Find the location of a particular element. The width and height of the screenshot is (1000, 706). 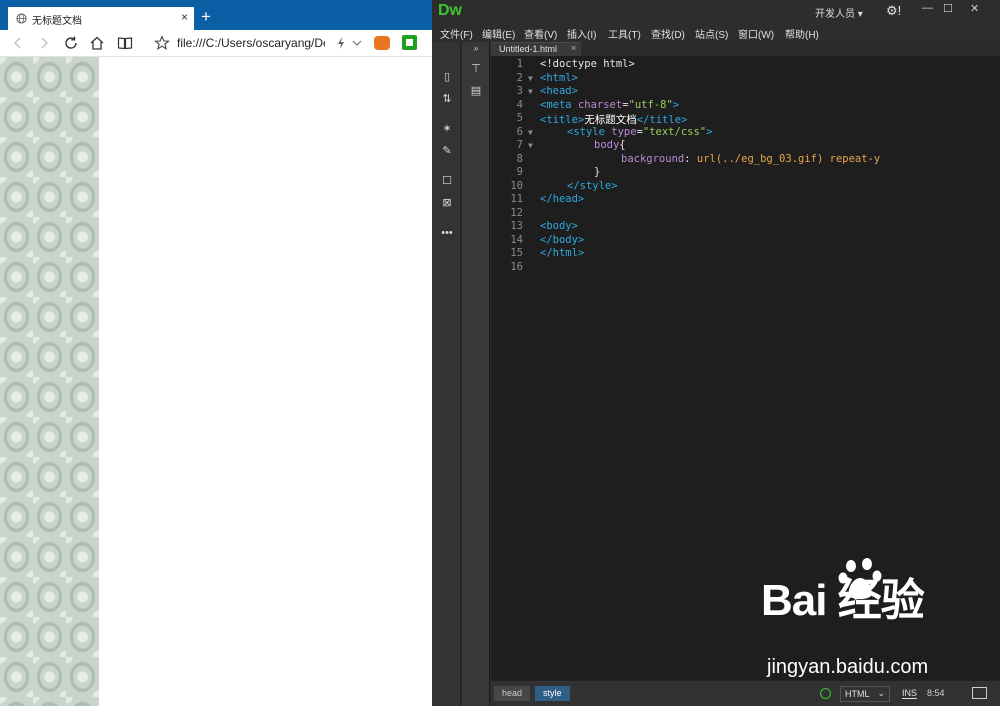

code-line: 10 </style> is located at coordinates (745, 187).